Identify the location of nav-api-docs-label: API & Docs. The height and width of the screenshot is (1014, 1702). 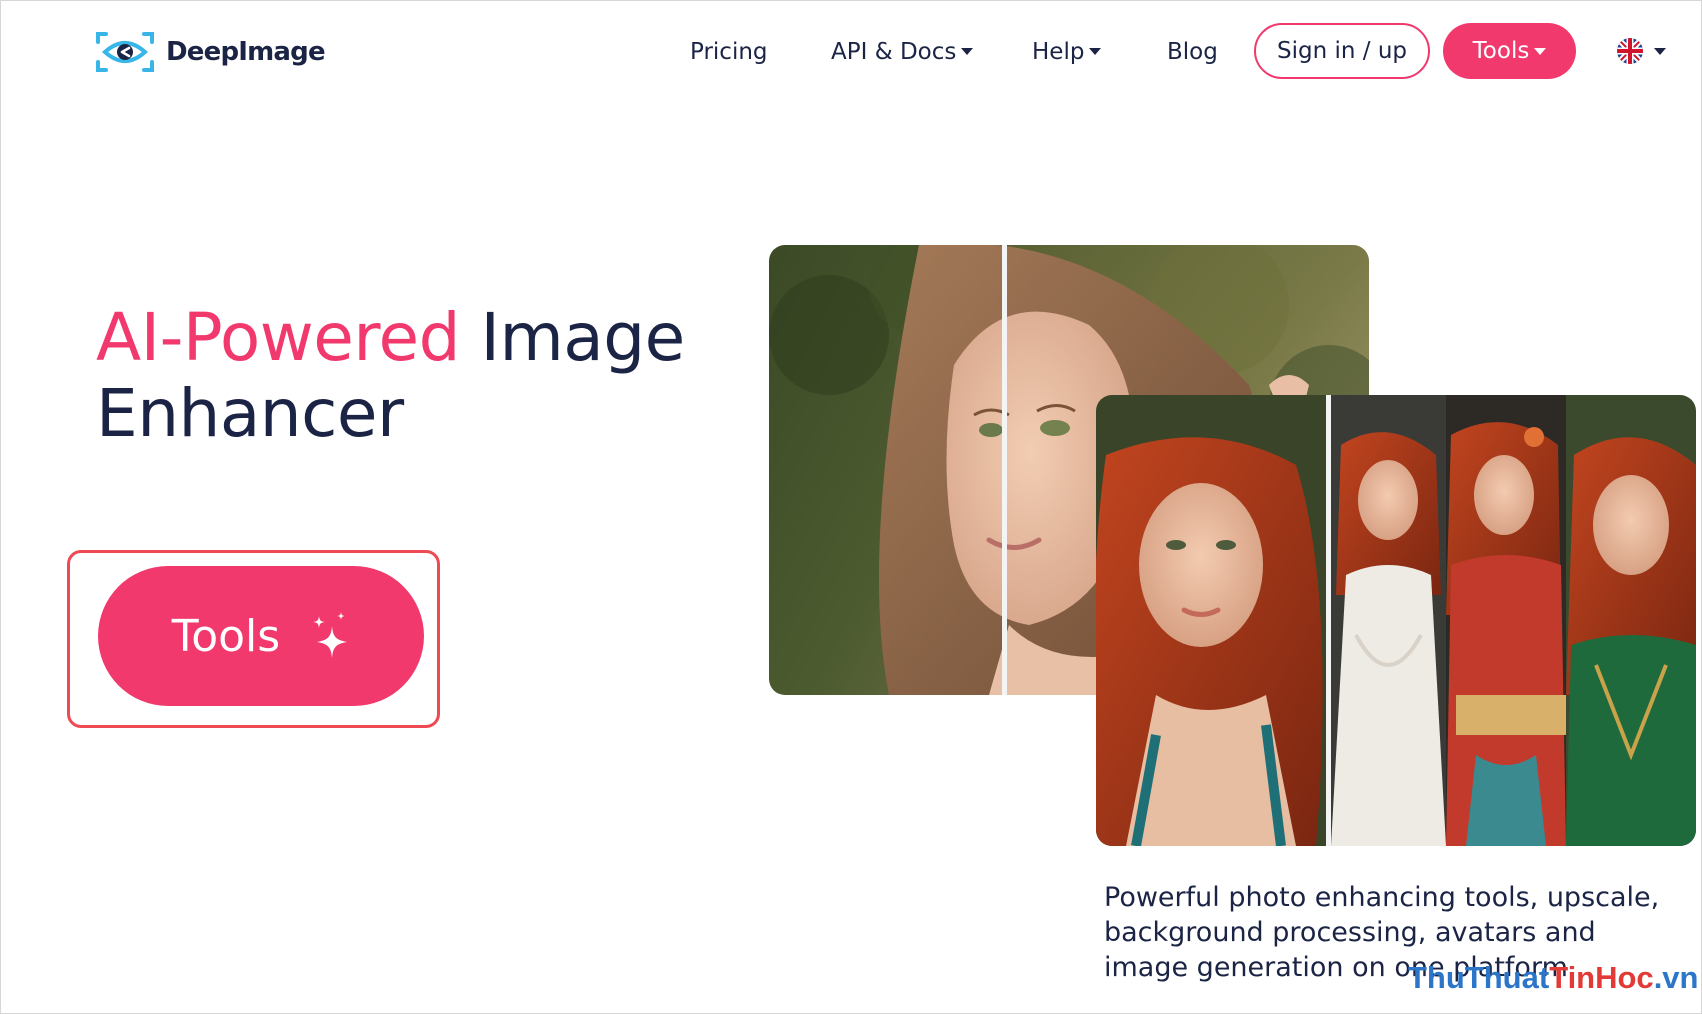
(894, 52).